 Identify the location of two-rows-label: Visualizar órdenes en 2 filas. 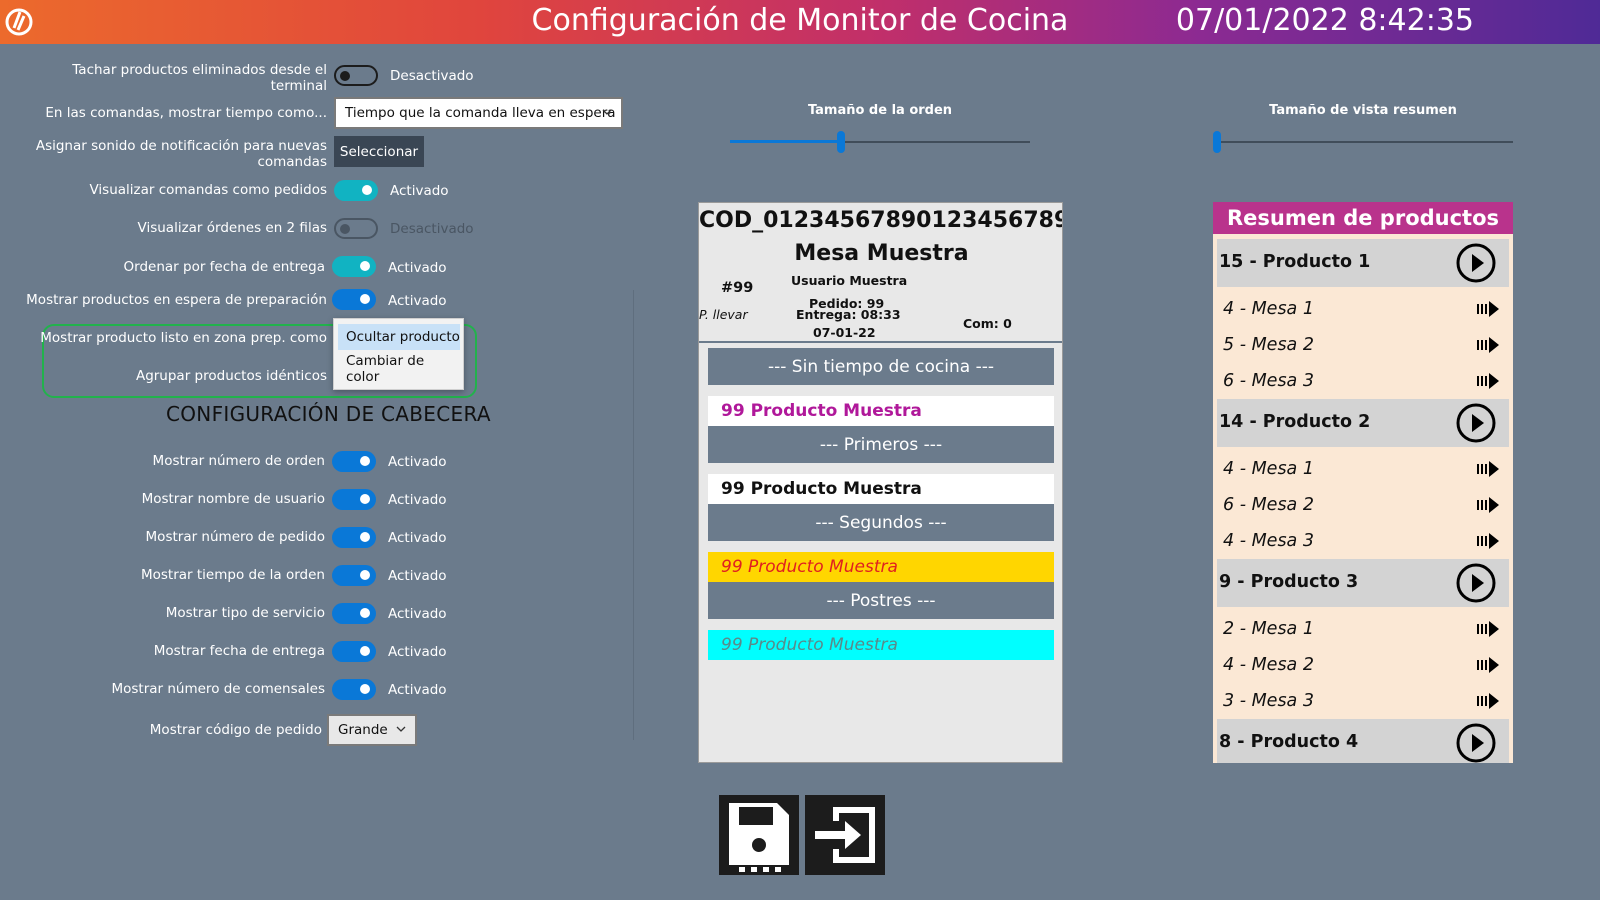
(232, 228).